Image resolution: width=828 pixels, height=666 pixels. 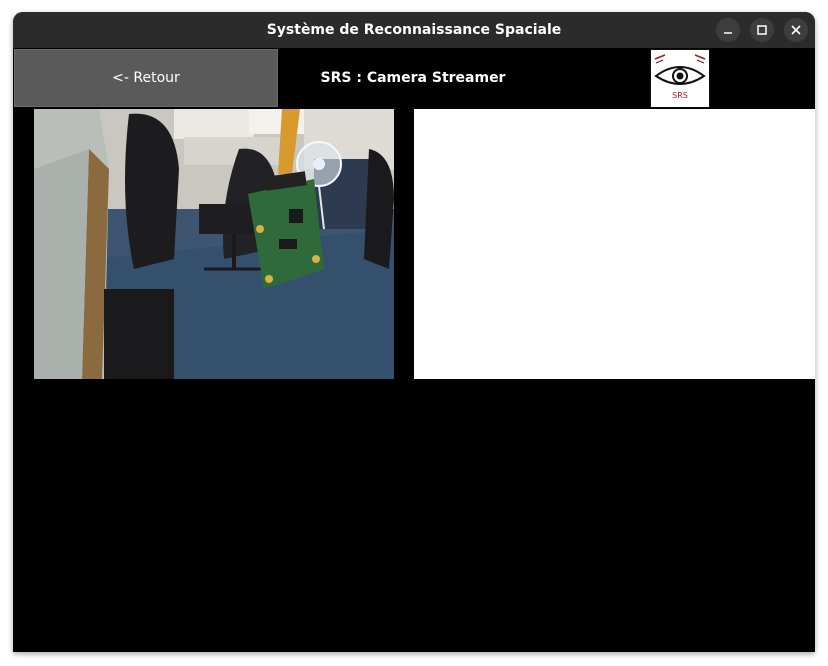 I want to click on back-button: <- Retour, so click(x=146, y=78).